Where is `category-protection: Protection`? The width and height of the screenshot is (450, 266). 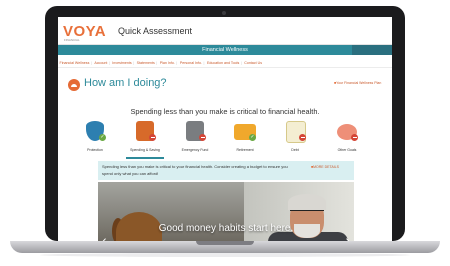
category-protection: Protection is located at coordinates (95, 139).